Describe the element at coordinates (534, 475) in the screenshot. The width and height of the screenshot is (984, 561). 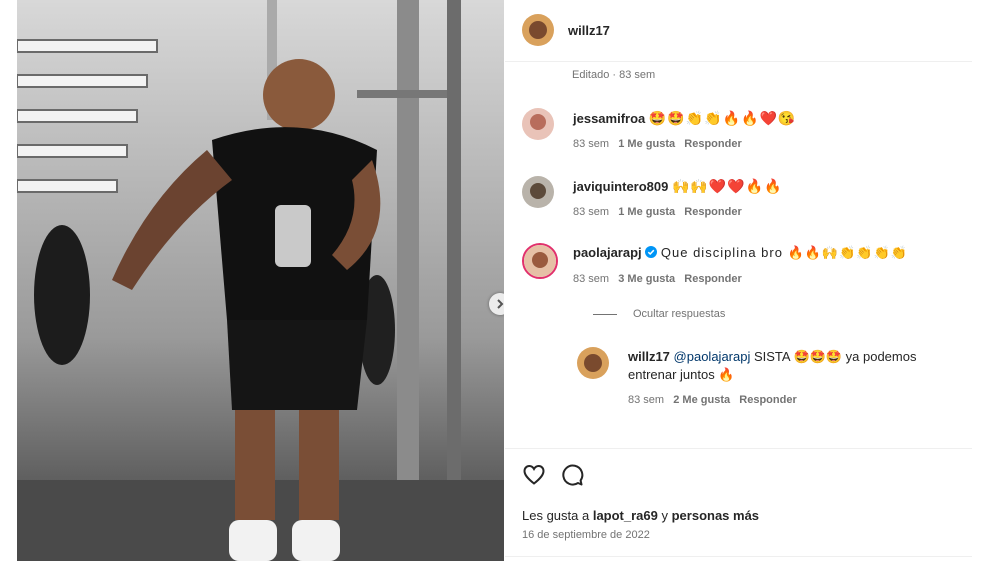
I see `heart-icon` at that location.